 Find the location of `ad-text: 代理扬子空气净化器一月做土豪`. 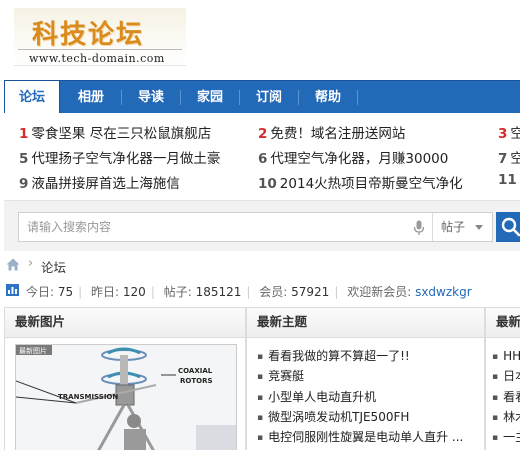

ad-text: 代理扬子空气净化器一月做土豪 is located at coordinates (126, 159).